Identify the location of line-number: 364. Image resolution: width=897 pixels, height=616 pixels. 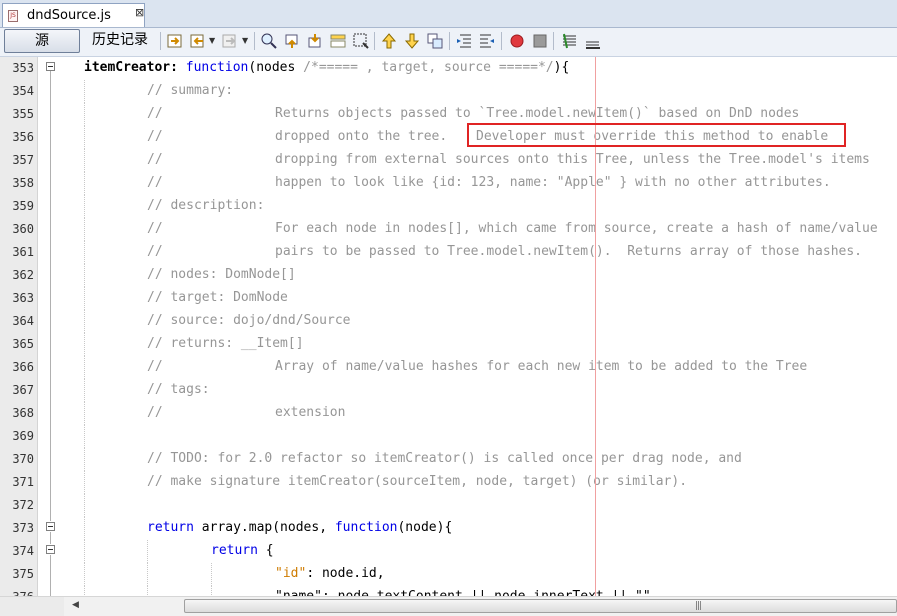
(23, 321).